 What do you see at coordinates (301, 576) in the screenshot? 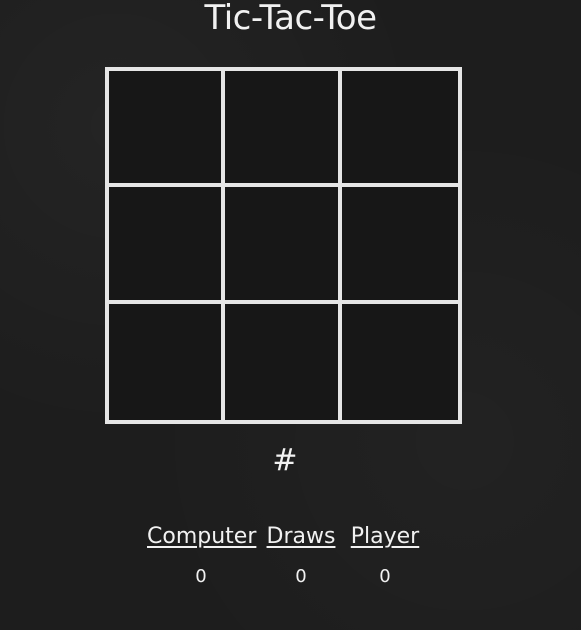
I see `draws-score-value: 0` at bounding box center [301, 576].